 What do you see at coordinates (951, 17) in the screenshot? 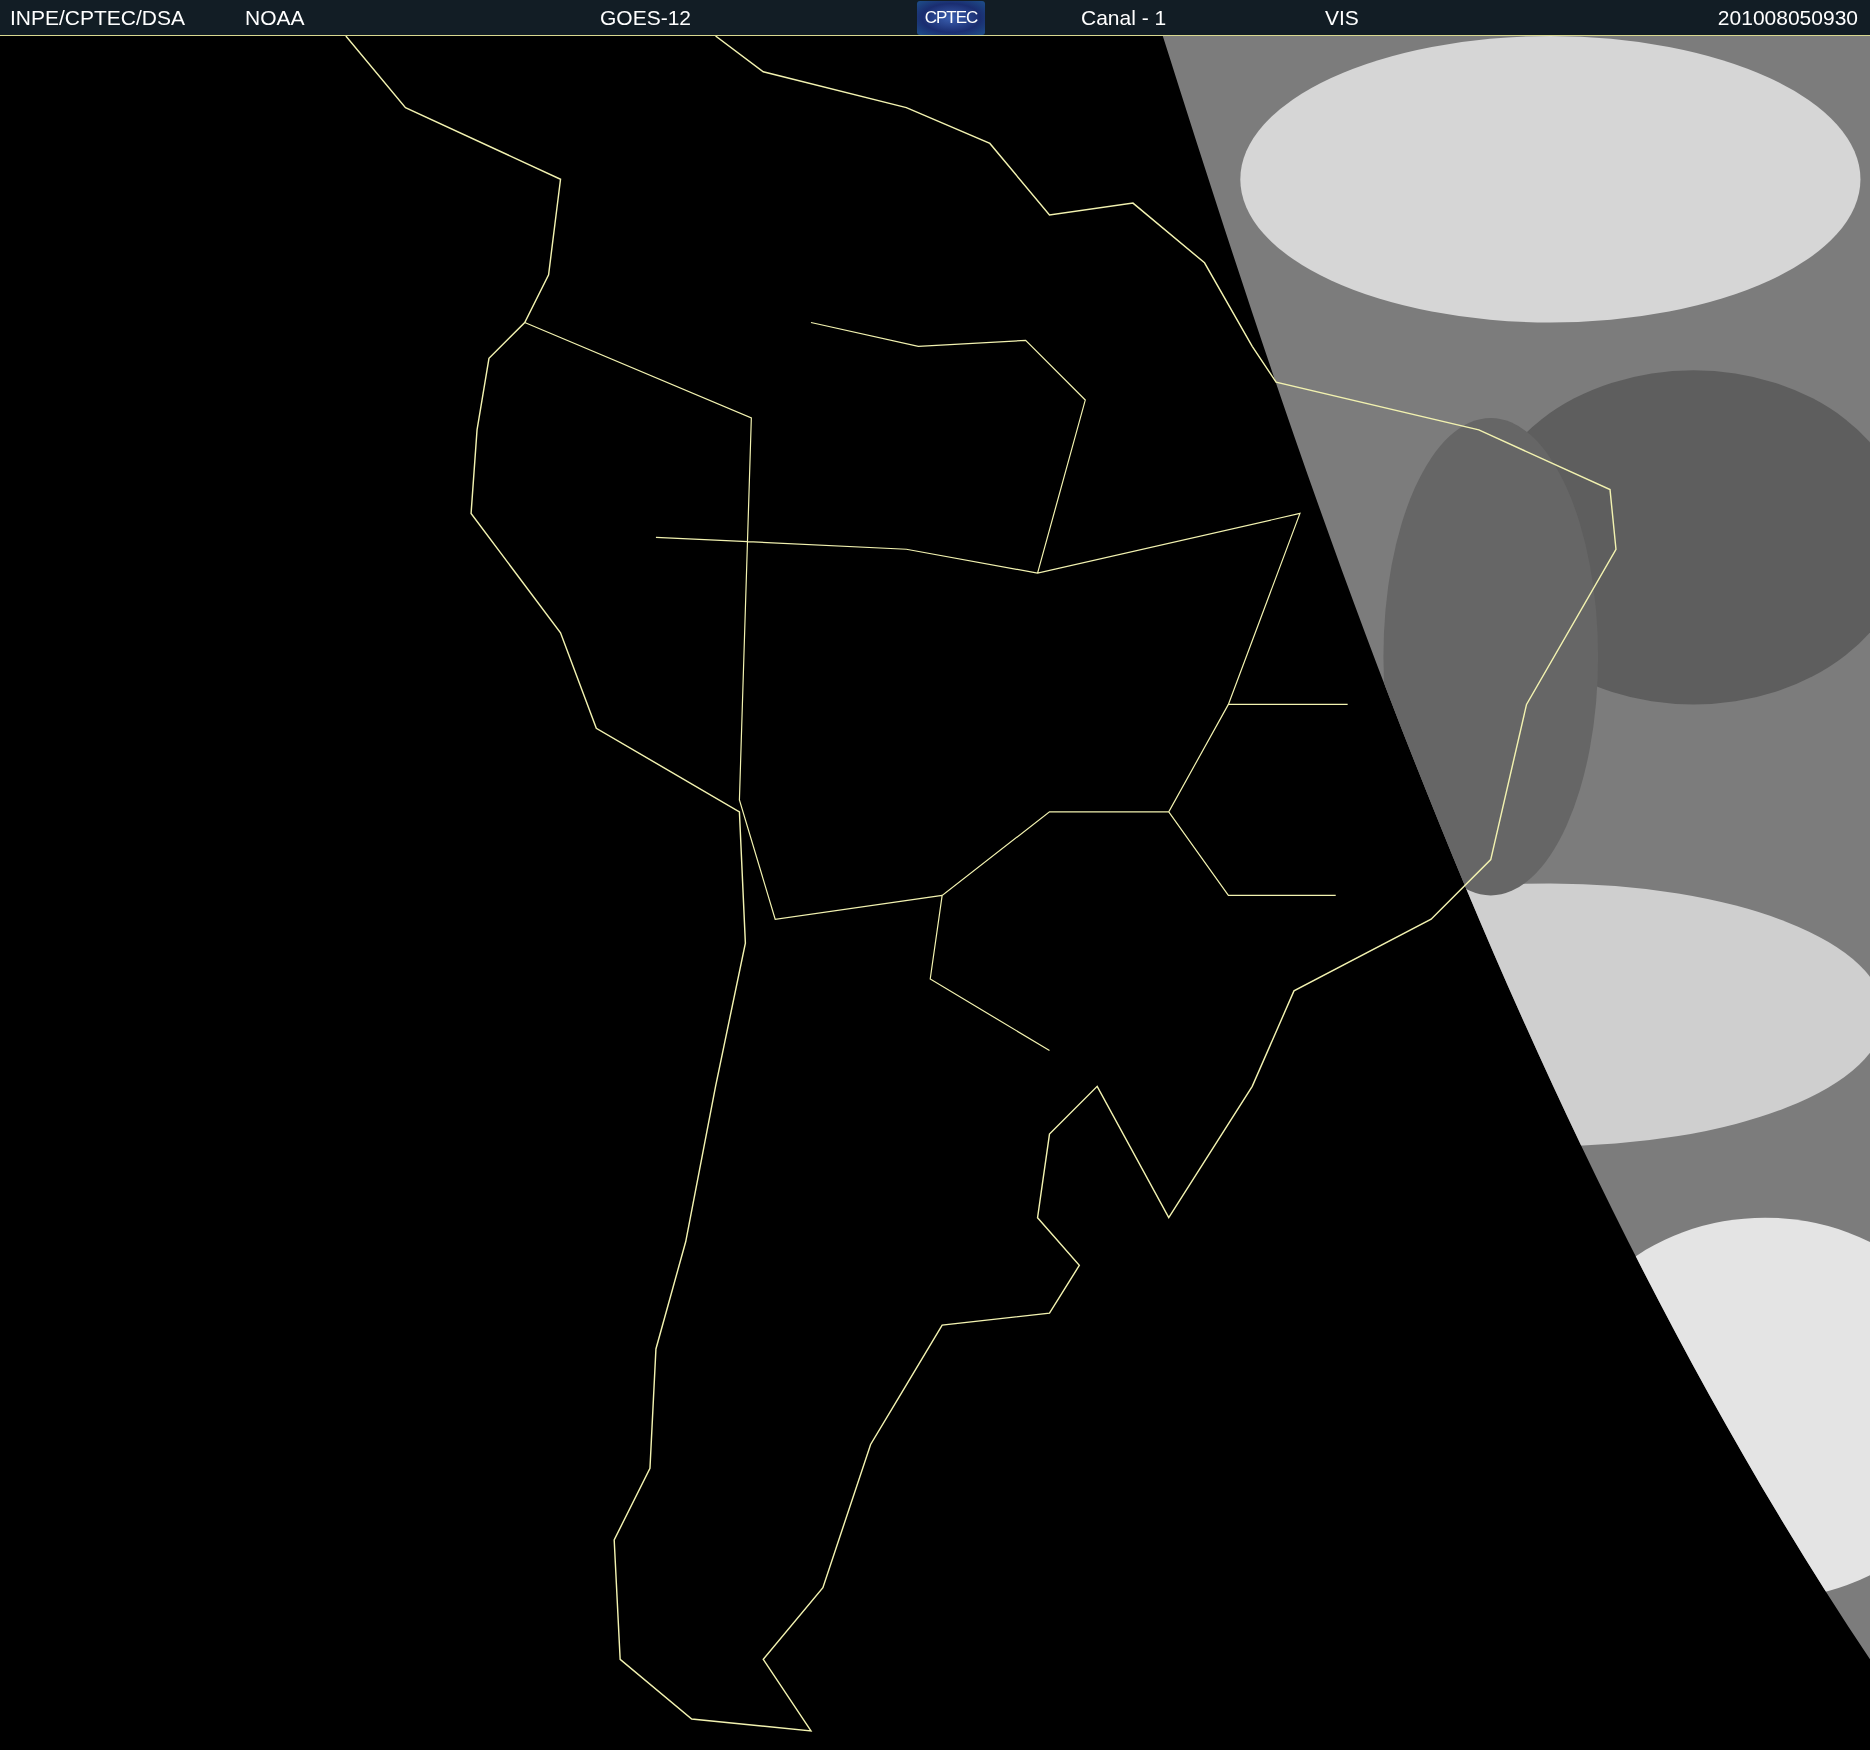
I see `logo: CPTEC` at bounding box center [951, 17].